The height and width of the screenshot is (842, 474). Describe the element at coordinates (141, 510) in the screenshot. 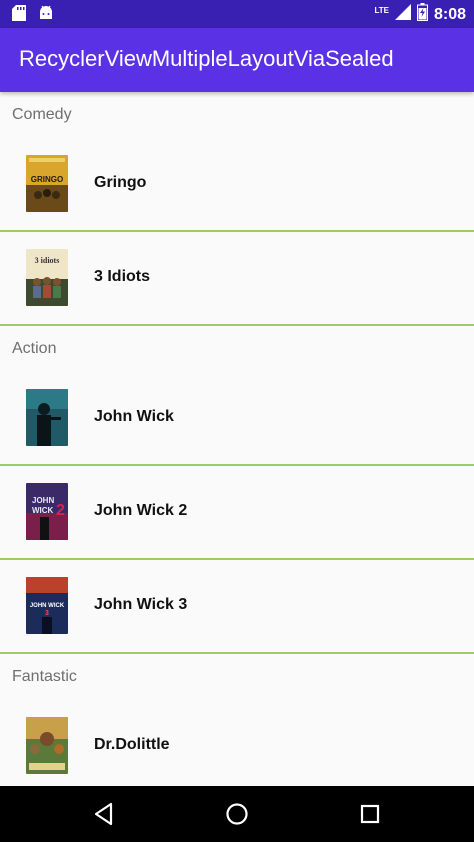

I see `movie-title: John Wick 2` at that location.